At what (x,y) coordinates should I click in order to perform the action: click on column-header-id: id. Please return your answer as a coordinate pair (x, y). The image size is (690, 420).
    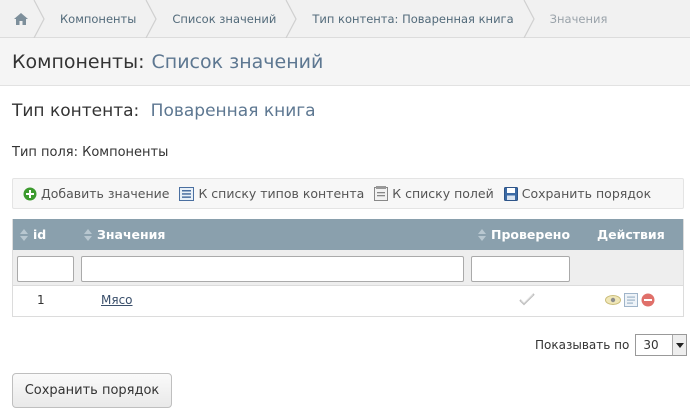
    Looking at the image, I should click on (46, 234).